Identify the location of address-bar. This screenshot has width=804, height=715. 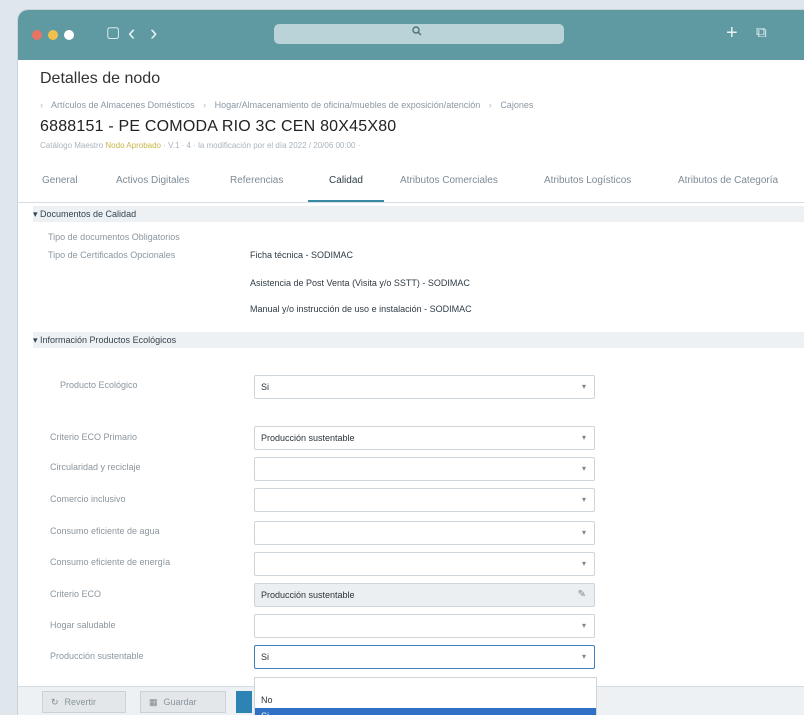
(419, 34).